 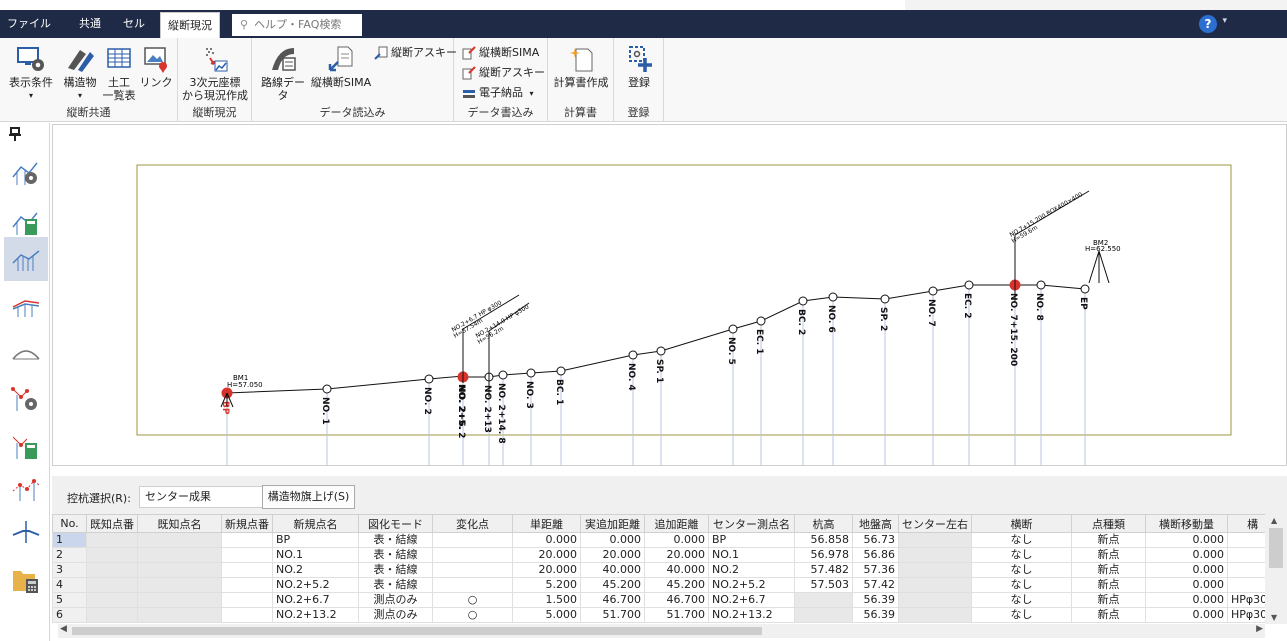 What do you see at coordinates (612, 523) in the screenshot?
I see `grid-column-header: 実追加距離` at bounding box center [612, 523].